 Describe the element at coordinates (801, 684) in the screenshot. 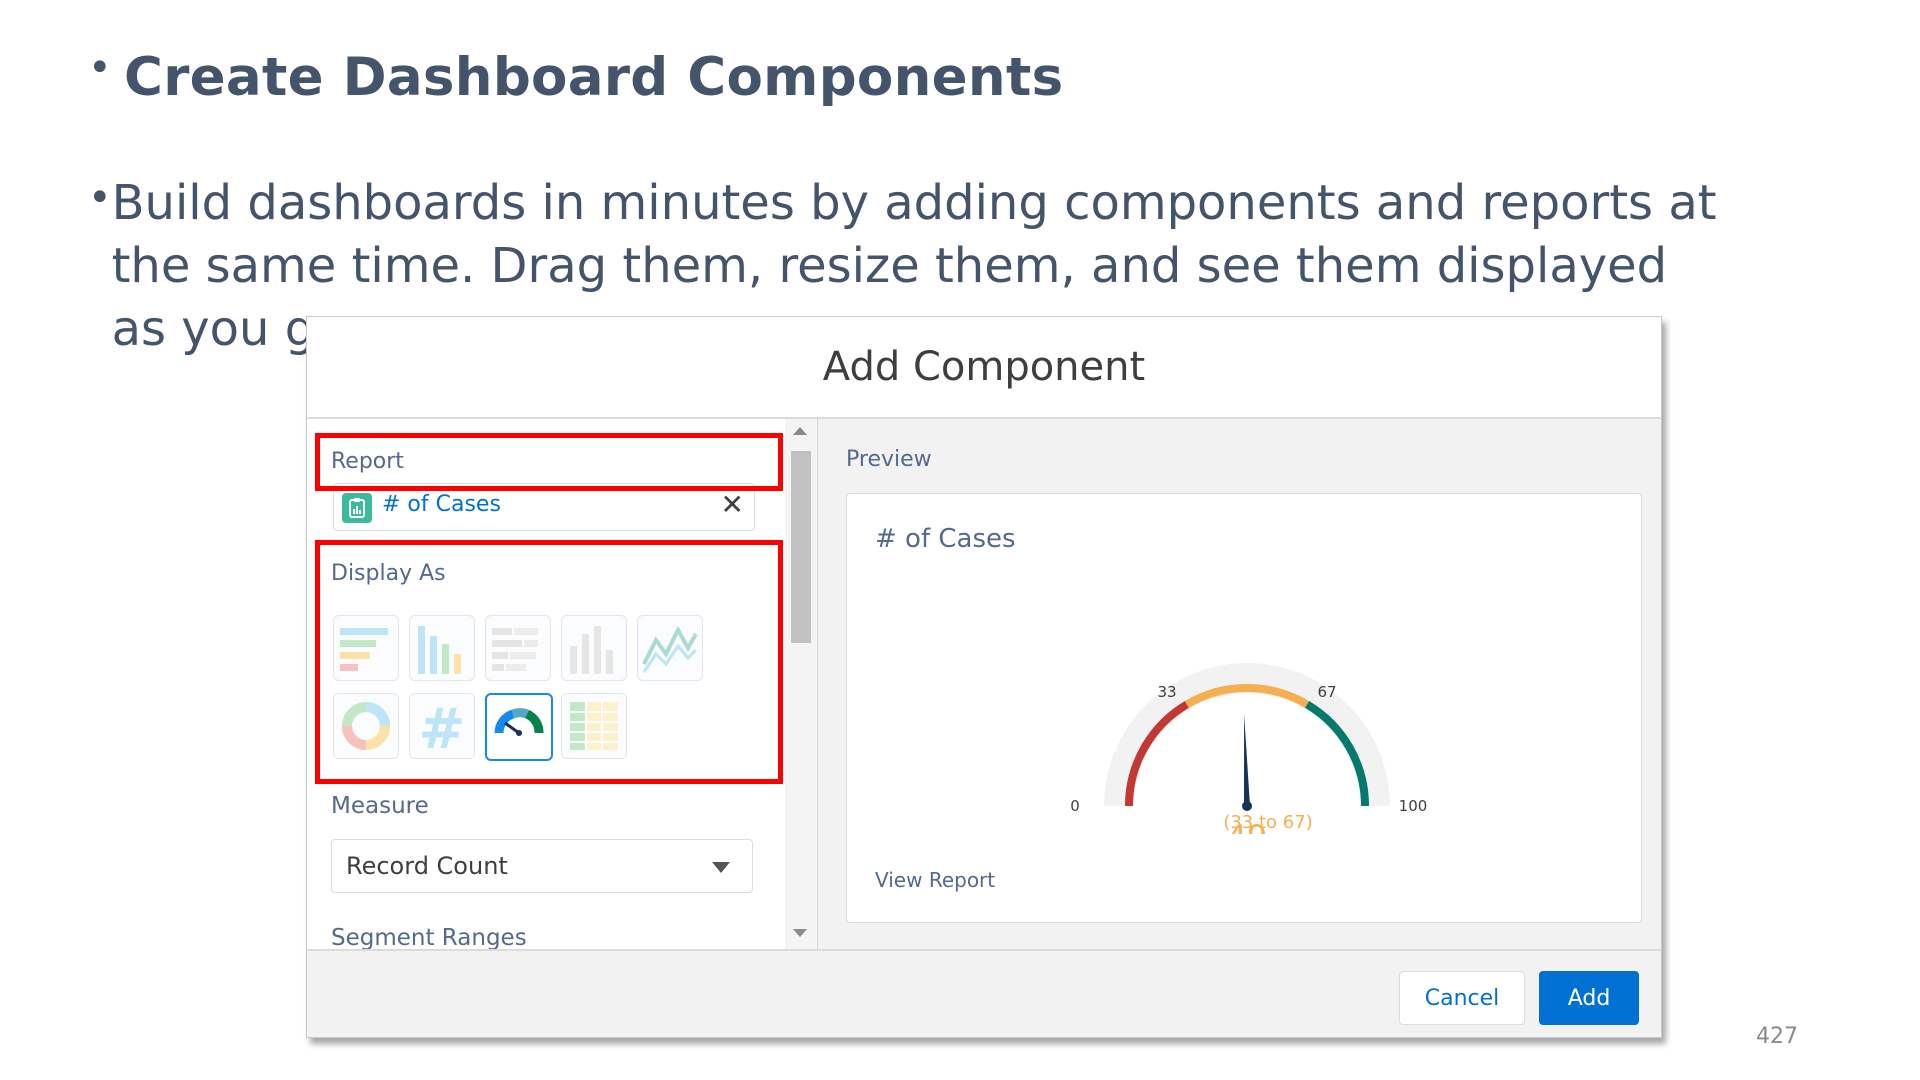

I see `settings-scrollbar` at that location.